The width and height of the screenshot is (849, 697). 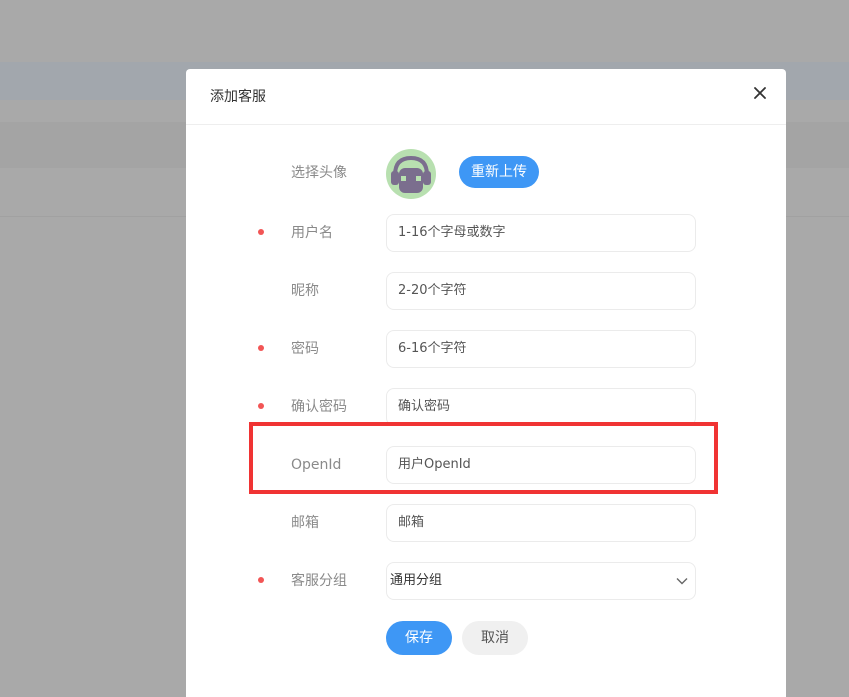 I want to click on email-row: 邮箱 邮箱, so click(x=486, y=523).